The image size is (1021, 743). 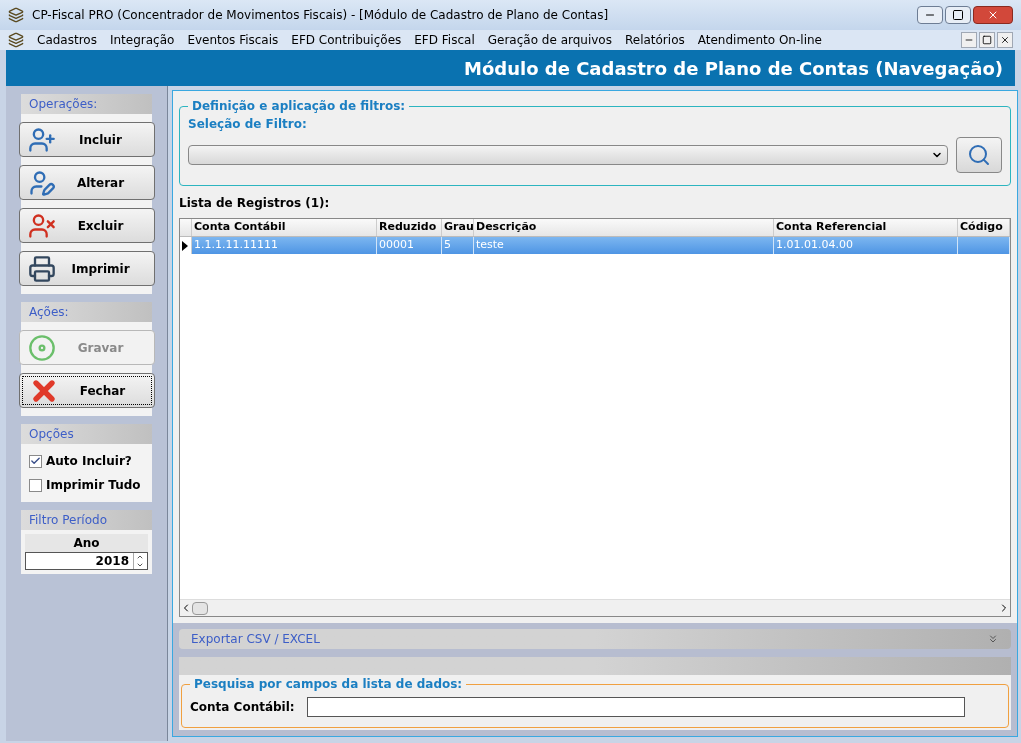 I want to click on group-title: Definição e aplicação de filtros:, so click(x=299, y=106).